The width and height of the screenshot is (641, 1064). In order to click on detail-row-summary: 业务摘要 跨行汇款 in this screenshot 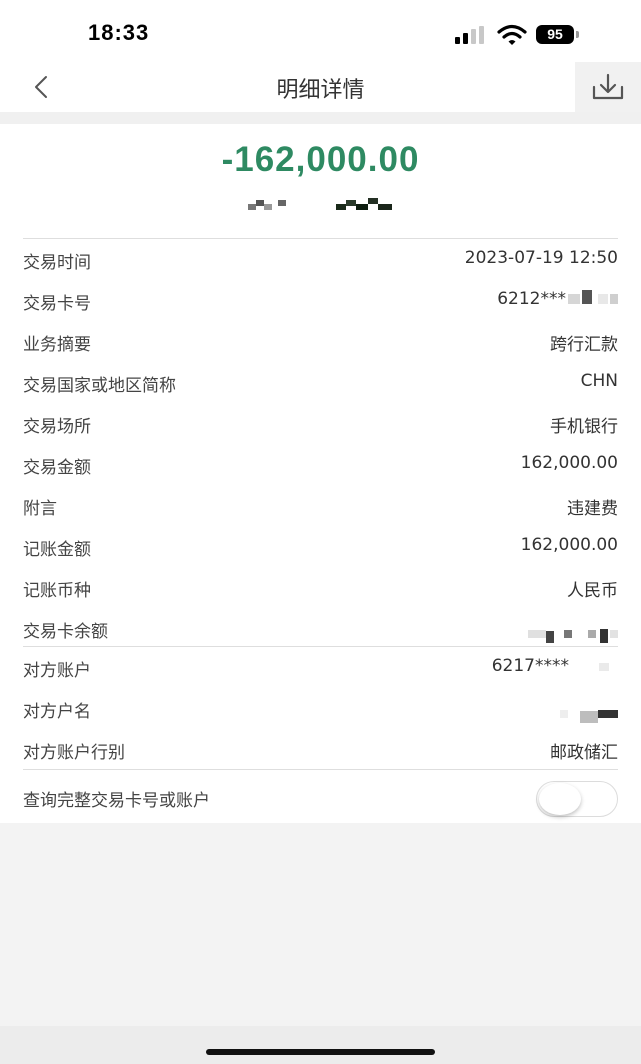, I will do `click(320, 342)`.